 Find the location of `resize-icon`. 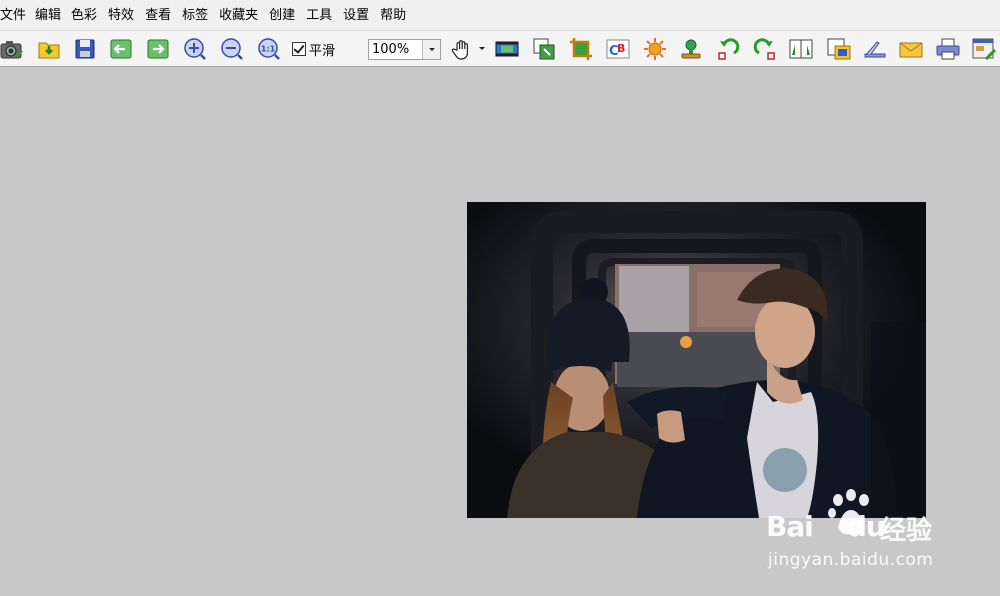

resize-icon is located at coordinates (544, 49).